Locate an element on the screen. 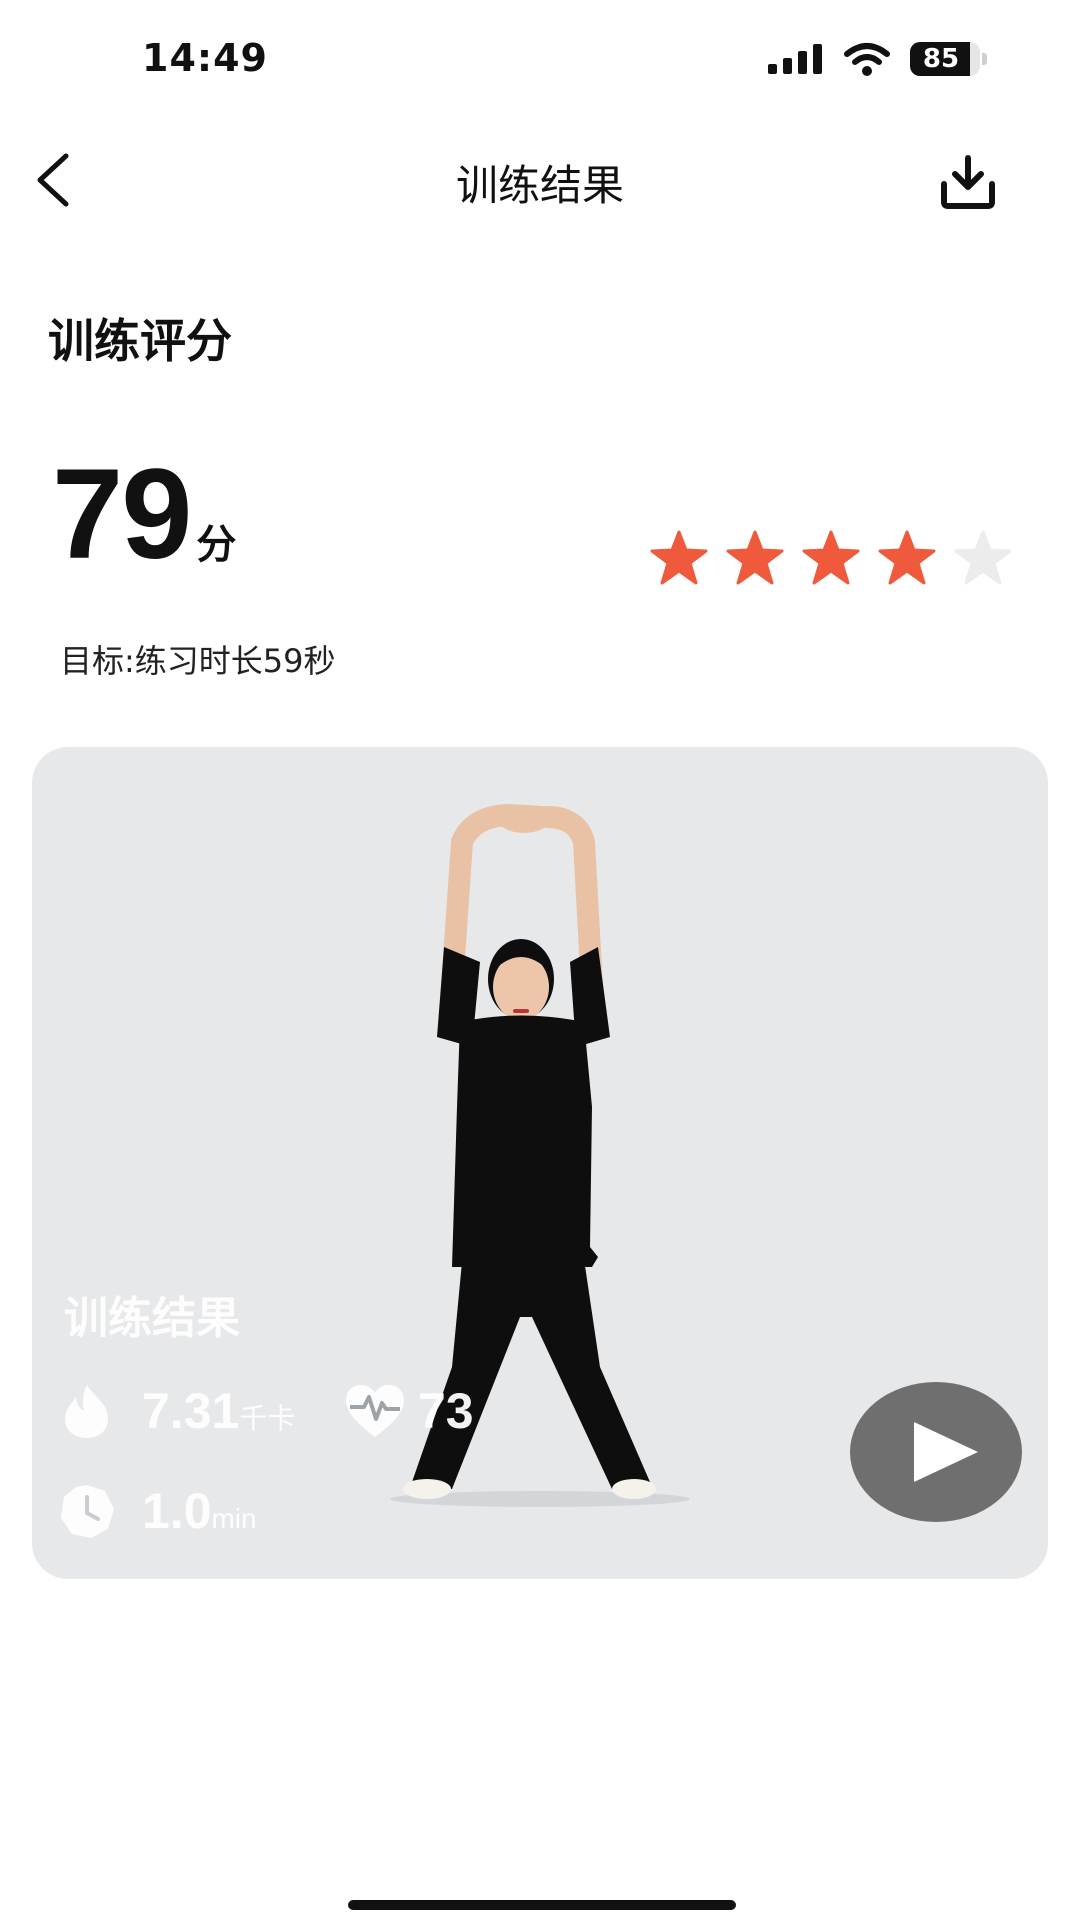  play-button is located at coordinates (936, 1452).